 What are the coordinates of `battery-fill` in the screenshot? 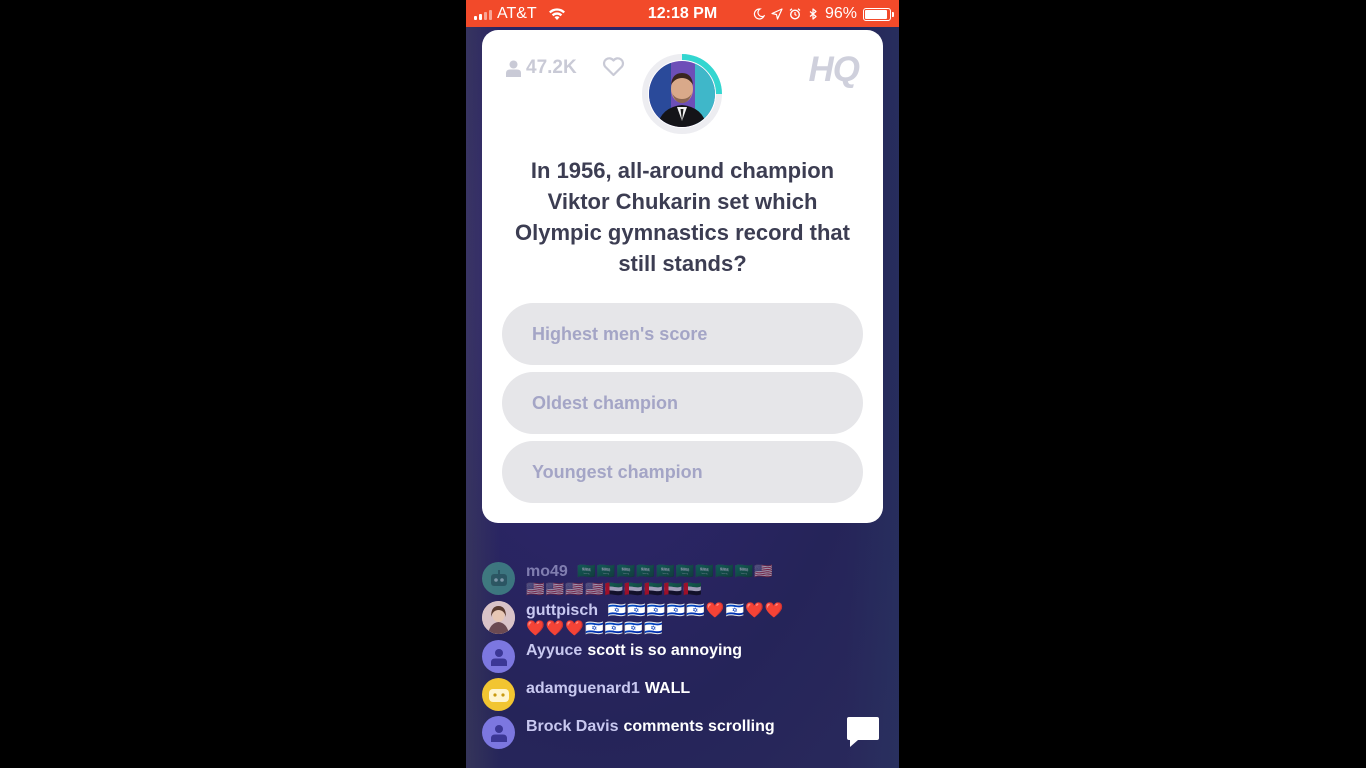 It's located at (876, 14).